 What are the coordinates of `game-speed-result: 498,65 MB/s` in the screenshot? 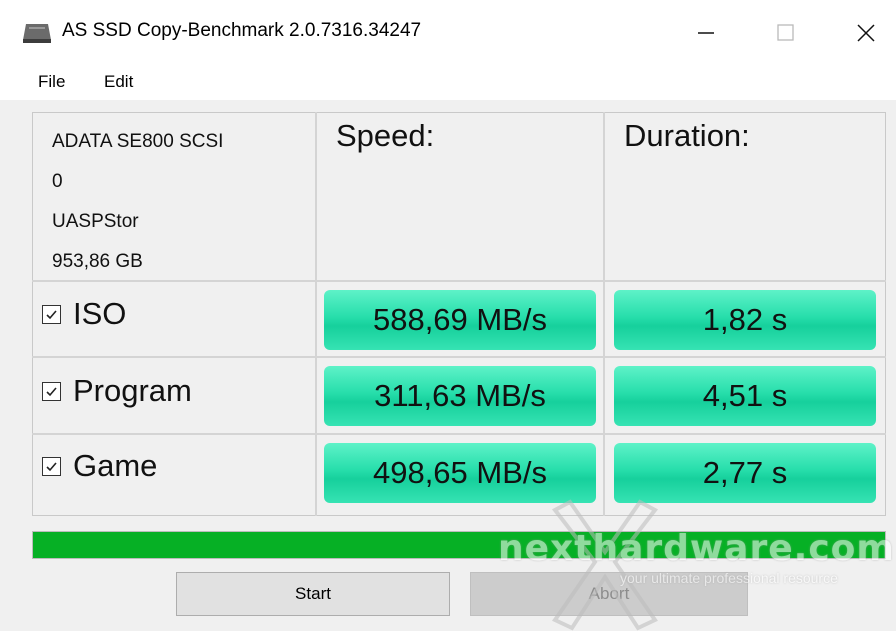 It's located at (460, 473).